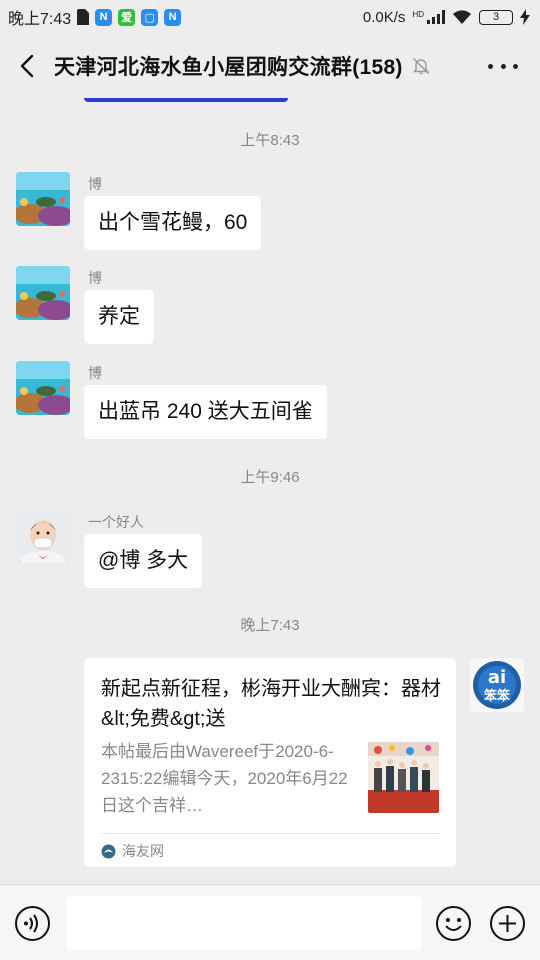 The height and width of the screenshot is (960, 540). I want to click on chat-title: 天津河北海水鱼小屋团购交流群(158), so click(228, 67).